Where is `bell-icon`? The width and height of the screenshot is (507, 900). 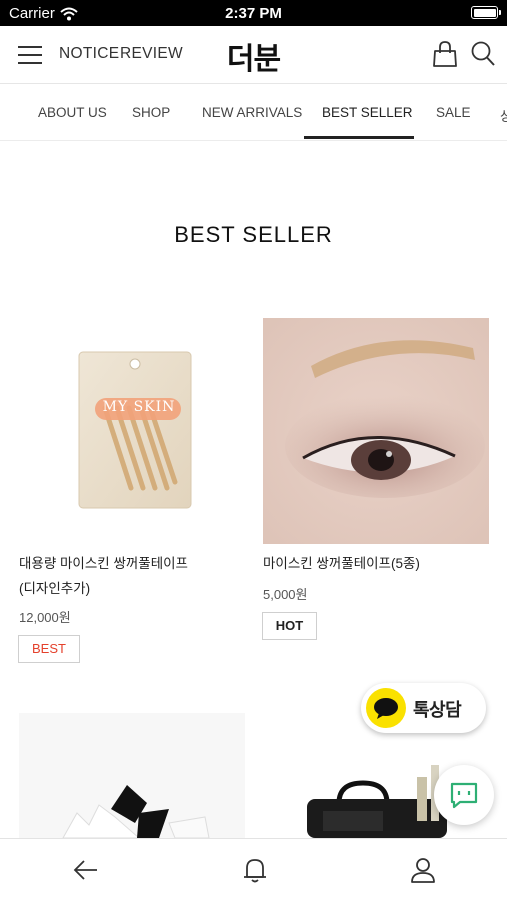 bell-icon is located at coordinates (255, 870).